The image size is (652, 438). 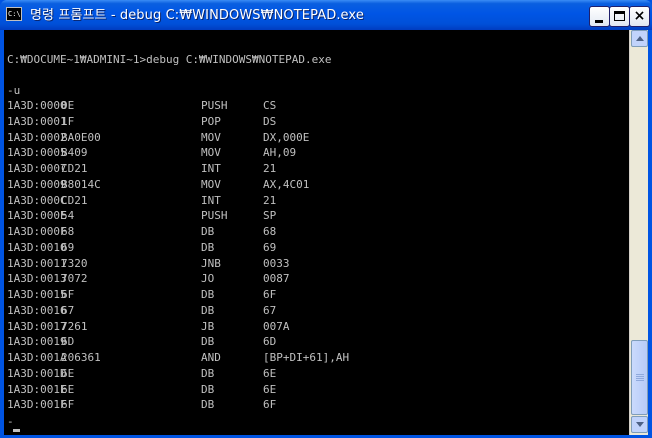 What do you see at coordinates (68, 310) in the screenshot?
I see `bytes-cell: 67` at bounding box center [68, 310].